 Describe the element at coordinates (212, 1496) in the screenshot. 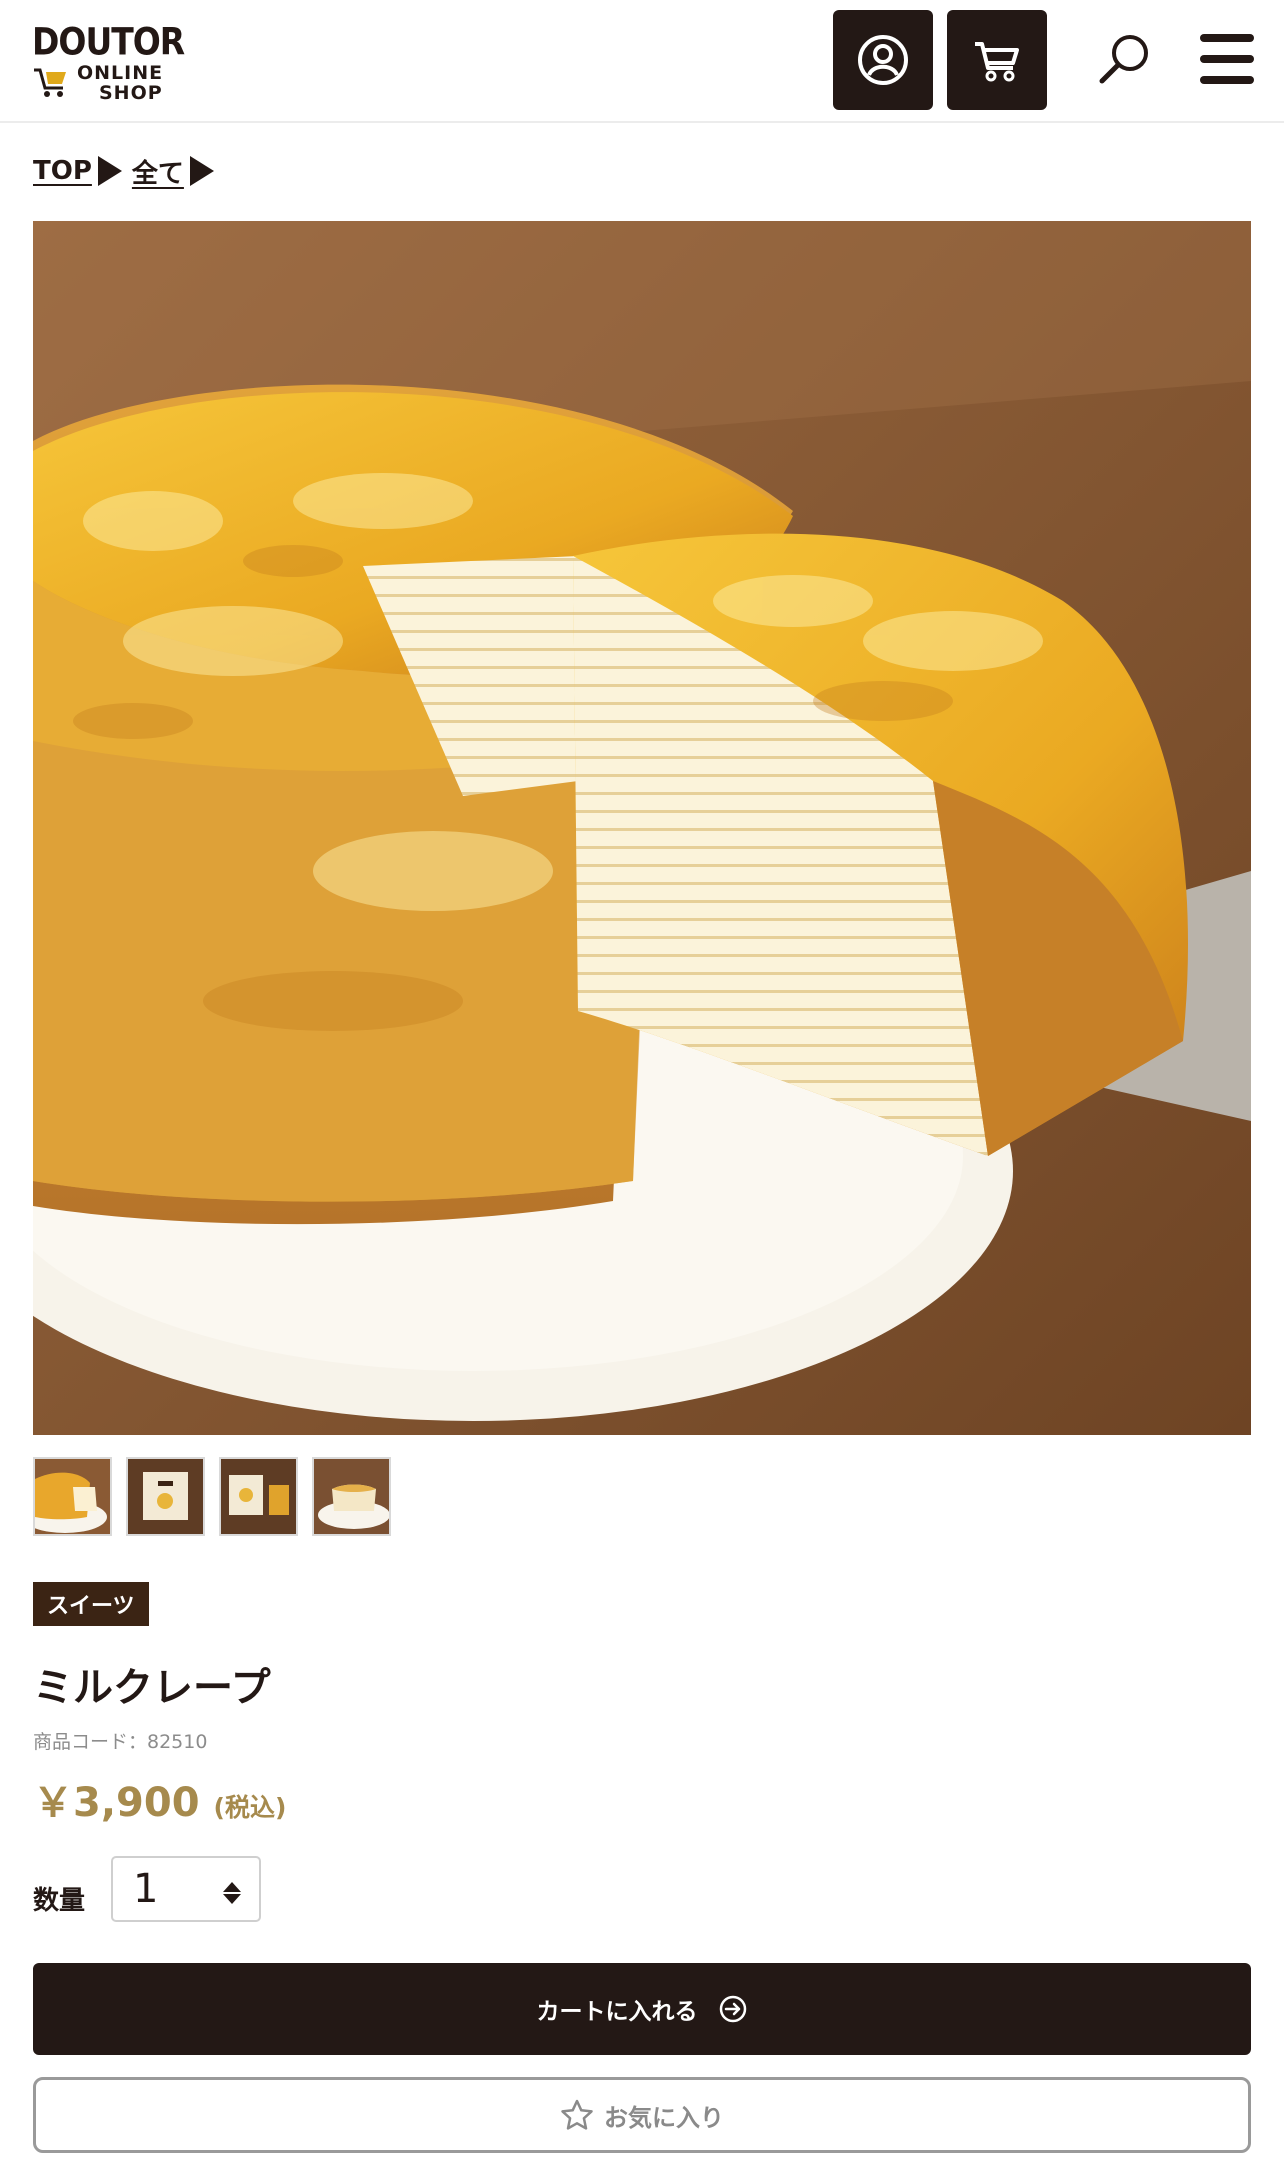

I see `thumbnail-list` at that location.